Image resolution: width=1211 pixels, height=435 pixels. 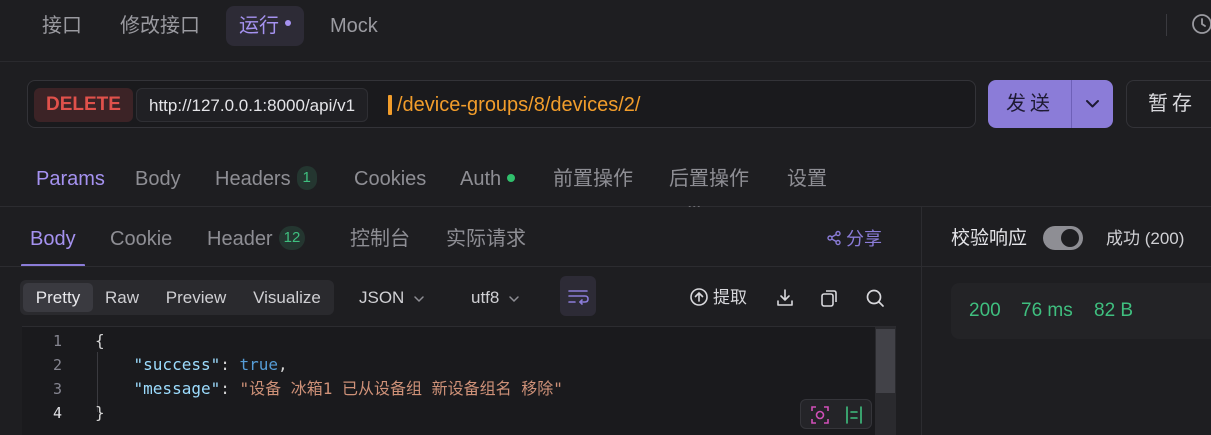 I want to click on status-code: 200, so click(x=985, y=310).